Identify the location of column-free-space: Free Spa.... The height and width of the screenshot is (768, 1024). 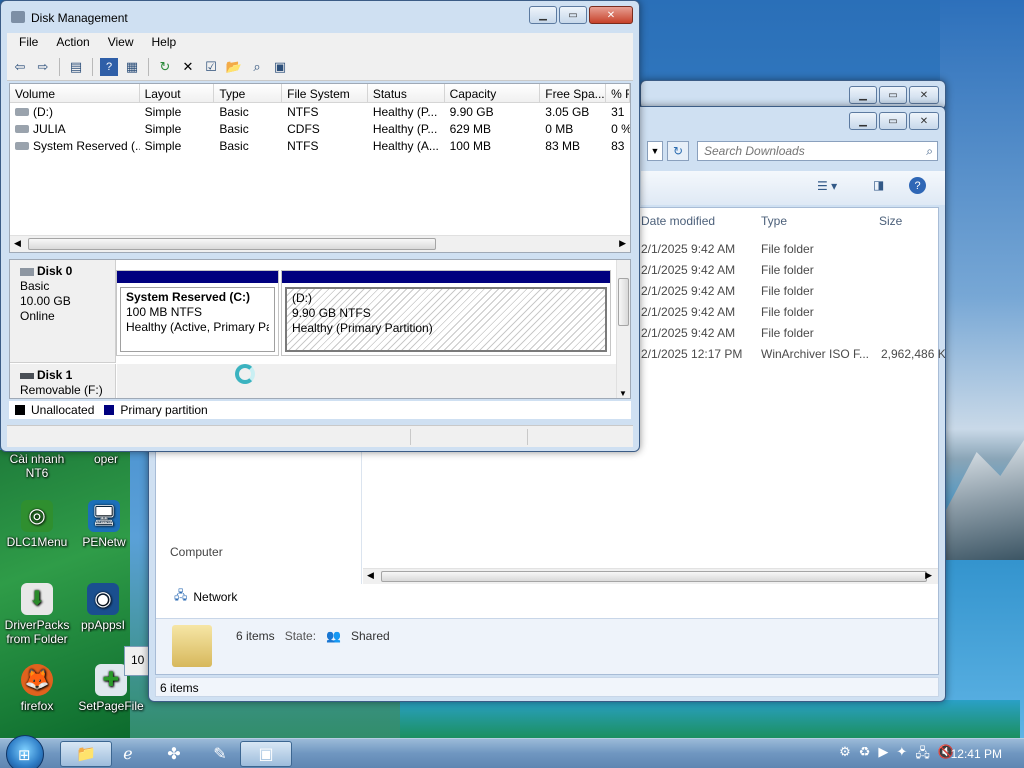
(573, 93).